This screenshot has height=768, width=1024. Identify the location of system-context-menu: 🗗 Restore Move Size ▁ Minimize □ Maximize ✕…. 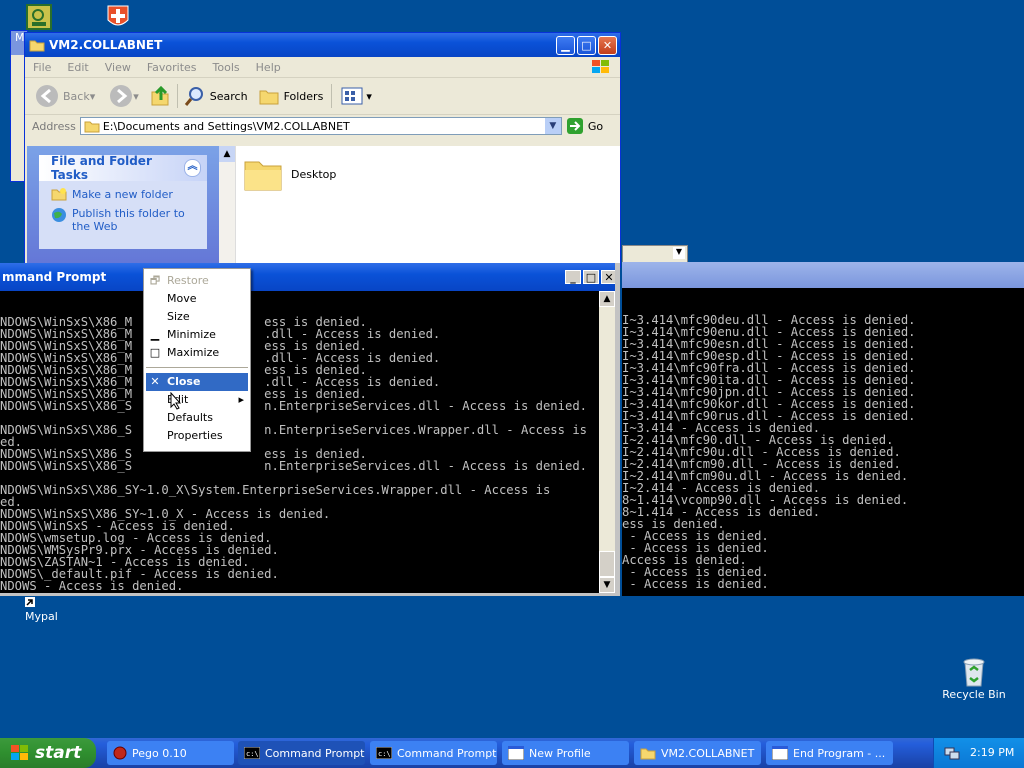
(197, 360).